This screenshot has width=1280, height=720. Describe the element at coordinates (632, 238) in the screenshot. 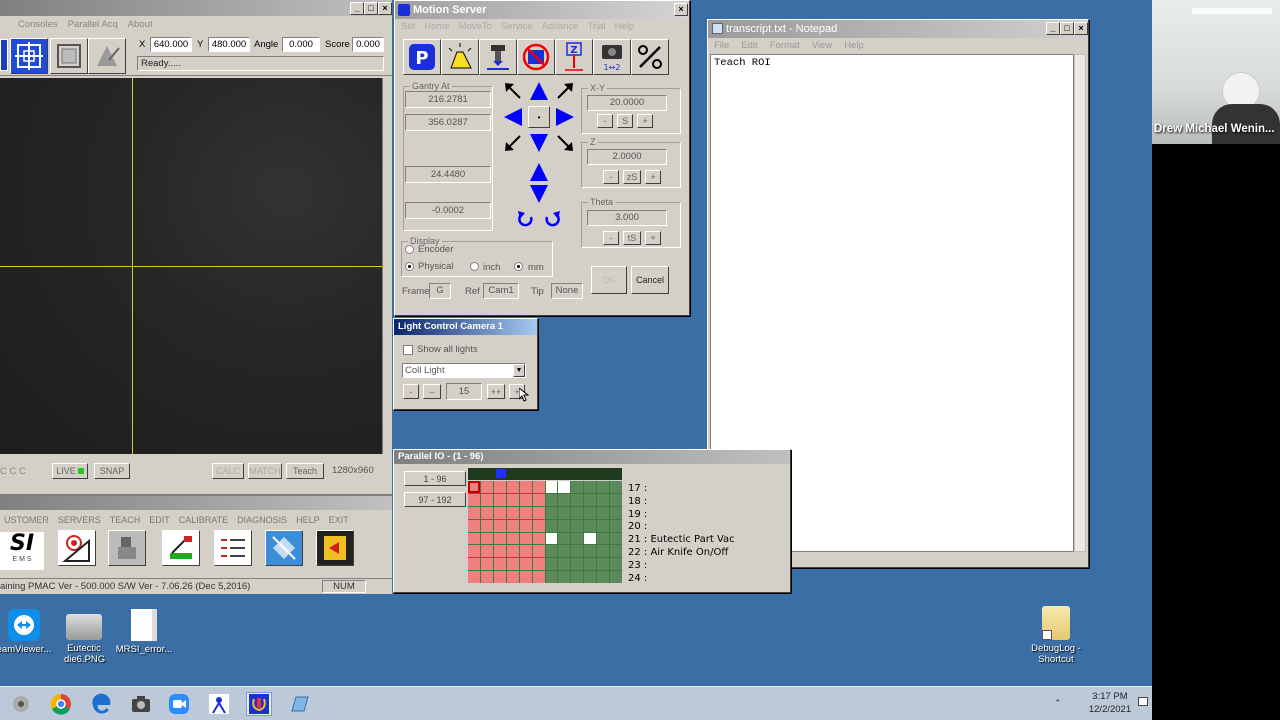

I see `theta-s-button: tS` at that location.